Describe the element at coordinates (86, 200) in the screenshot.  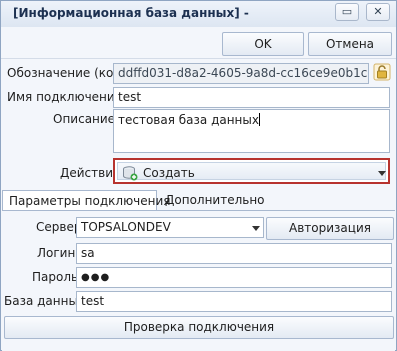
I see `tab-connection-parameters: Параметры подключения` at that location.